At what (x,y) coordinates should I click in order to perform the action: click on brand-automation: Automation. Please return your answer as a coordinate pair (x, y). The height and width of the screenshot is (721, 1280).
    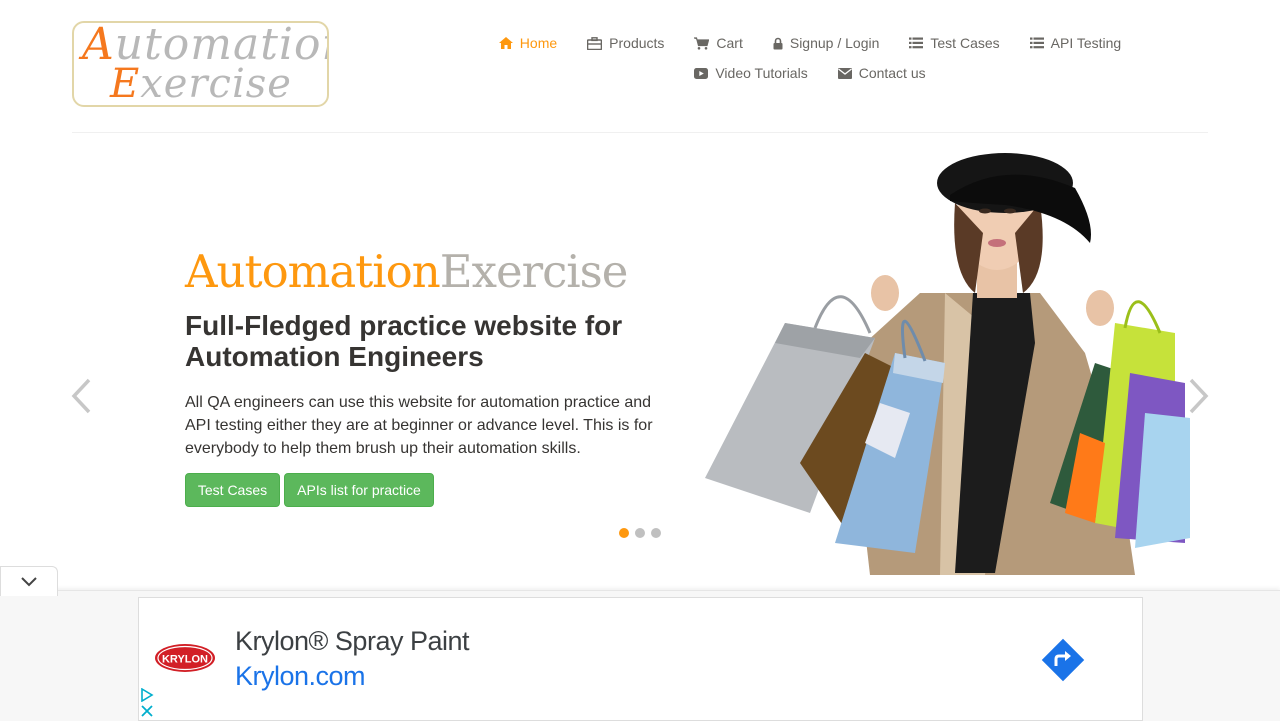
    Looking at the image, I should click on (313, 271).